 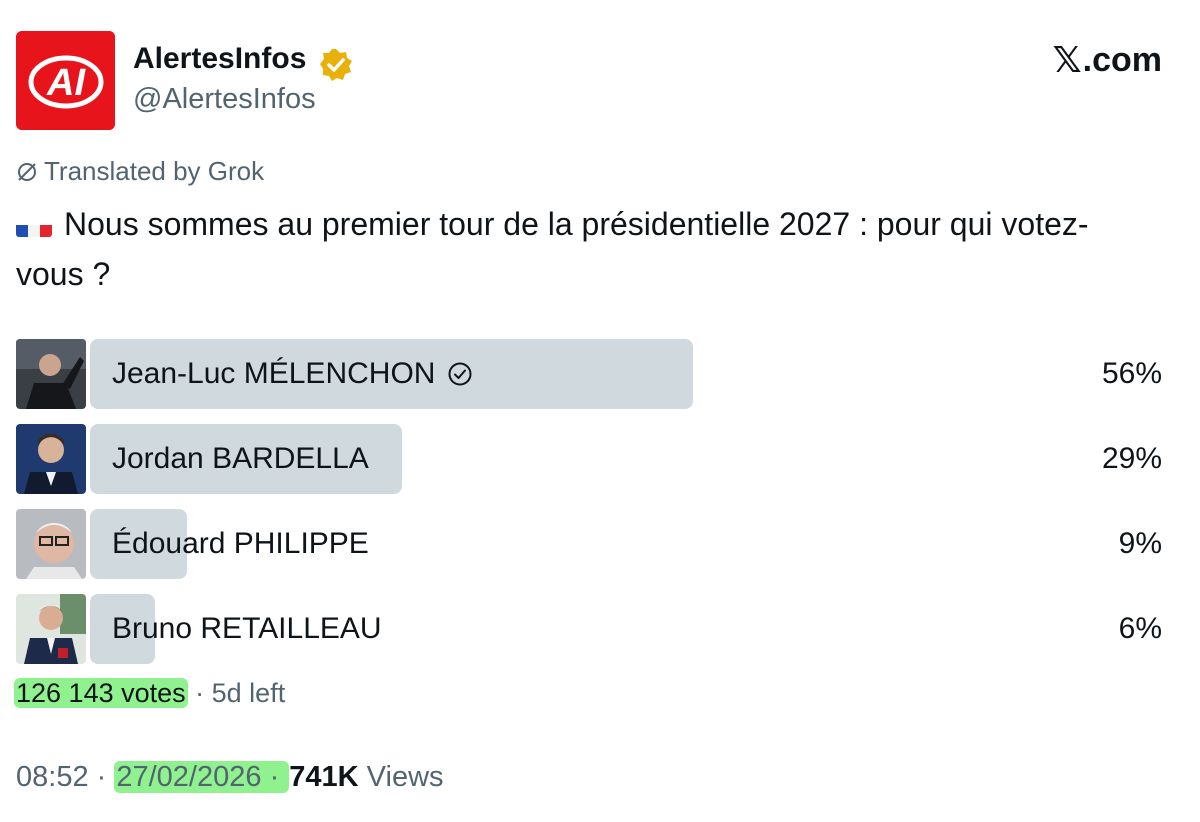 I want to click on poll-option-label: Édouard PHILIPPE, so click(x=240, y=543).